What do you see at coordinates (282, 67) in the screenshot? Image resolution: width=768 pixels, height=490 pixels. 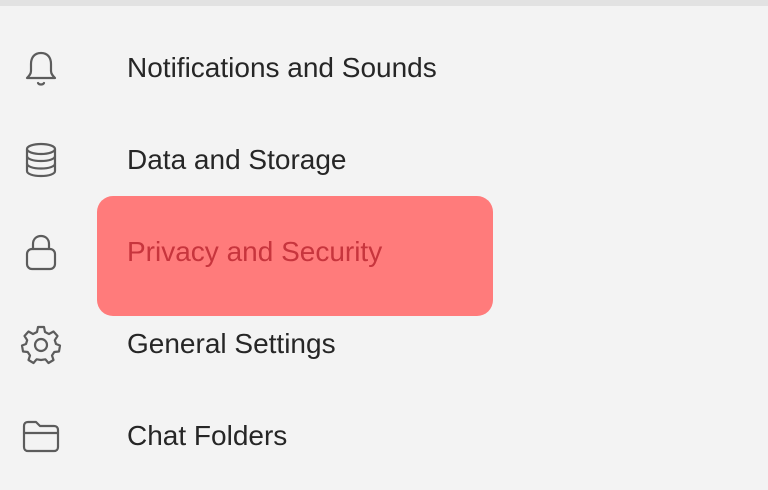 I see `menu-item-label: Notifications and Sounds` at bounding box center [282, 67].